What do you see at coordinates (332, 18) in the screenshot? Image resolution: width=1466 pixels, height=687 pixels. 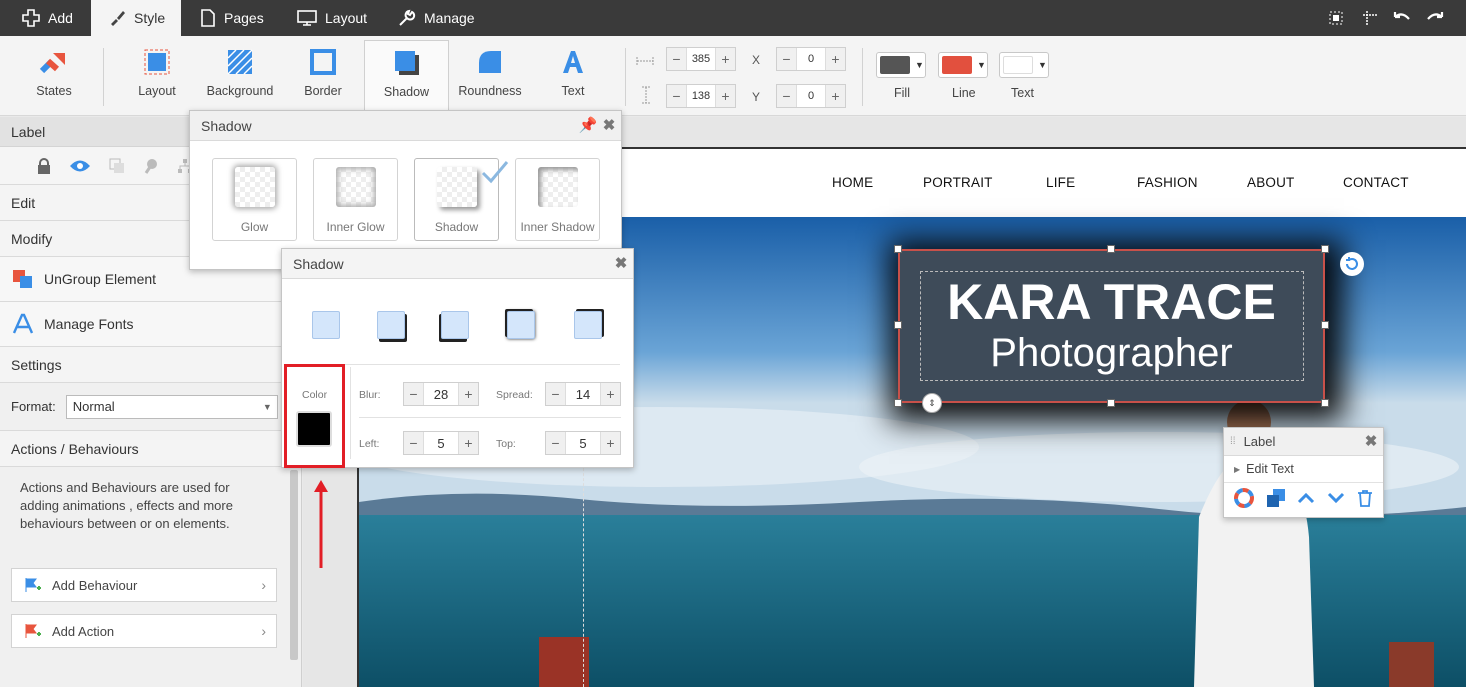 I see `menu-layout: Layout` at bounding box center [332, 18].